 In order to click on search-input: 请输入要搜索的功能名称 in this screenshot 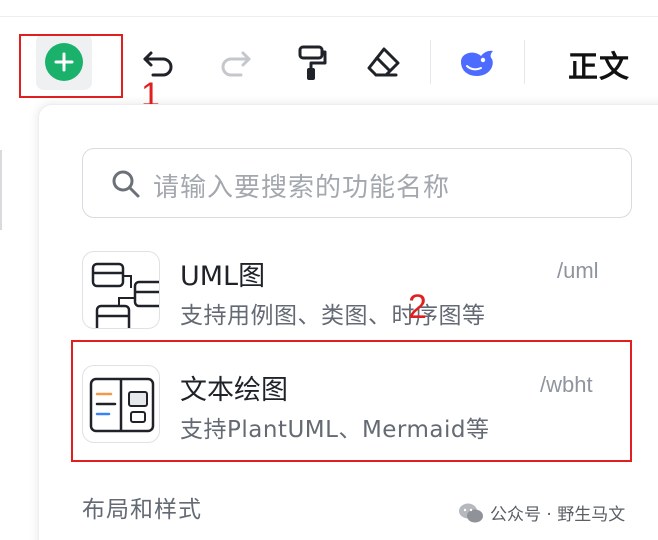, I will do `click(357, 183)`.